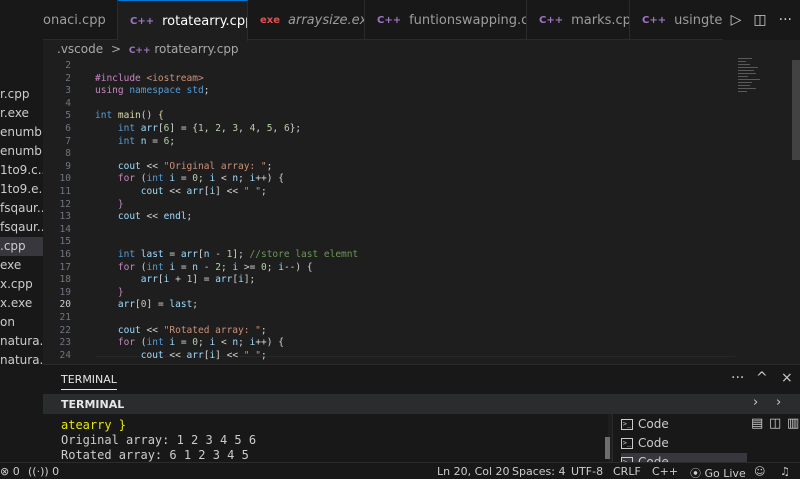 Image resolution: width=800 pixels, height=479 pixels. Describe the element at coordinates (718, 472) in the screenshot. I see `go-live-button: ⦿ Go Live` at that location.